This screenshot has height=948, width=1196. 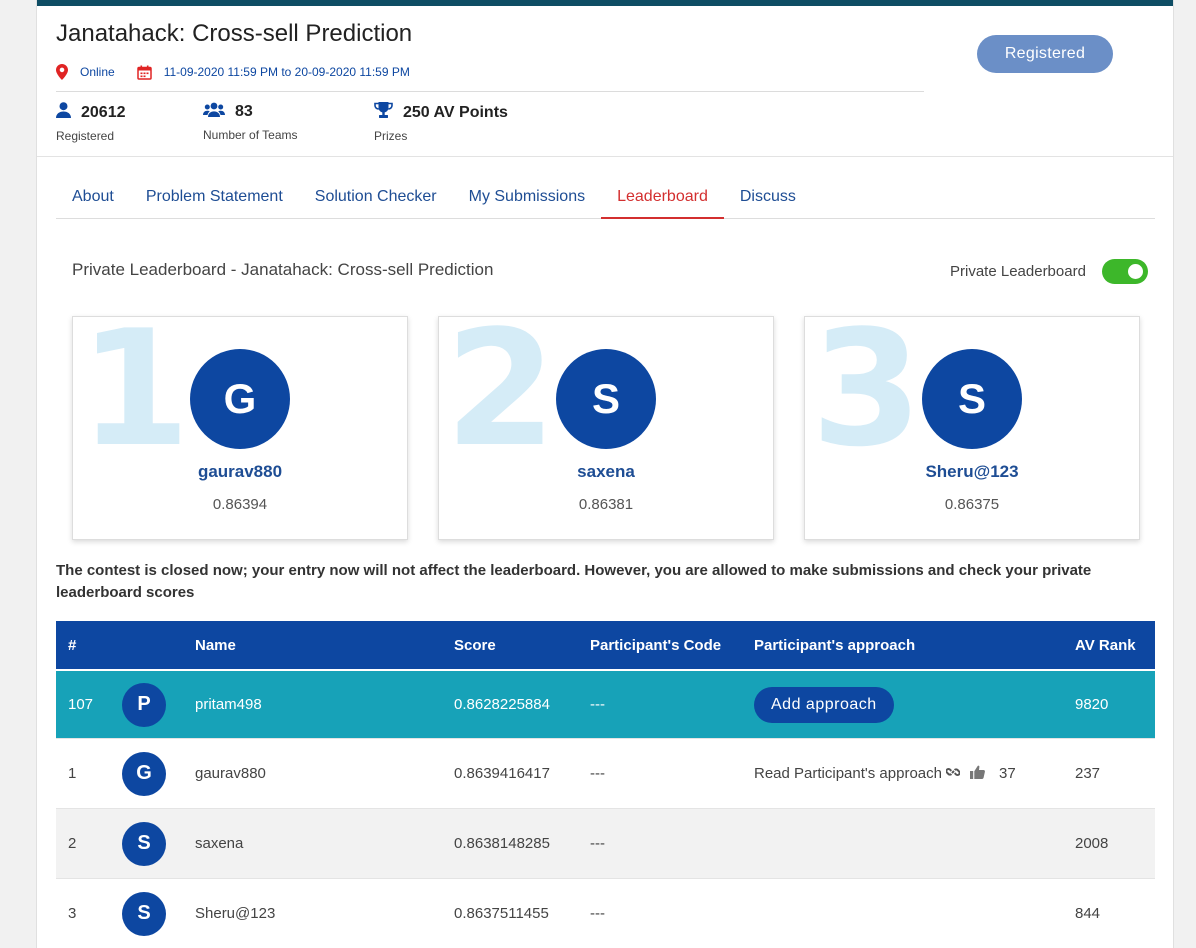 I want to click on read-approach-label: Read Participant's approach, so click(x=848, y=773).